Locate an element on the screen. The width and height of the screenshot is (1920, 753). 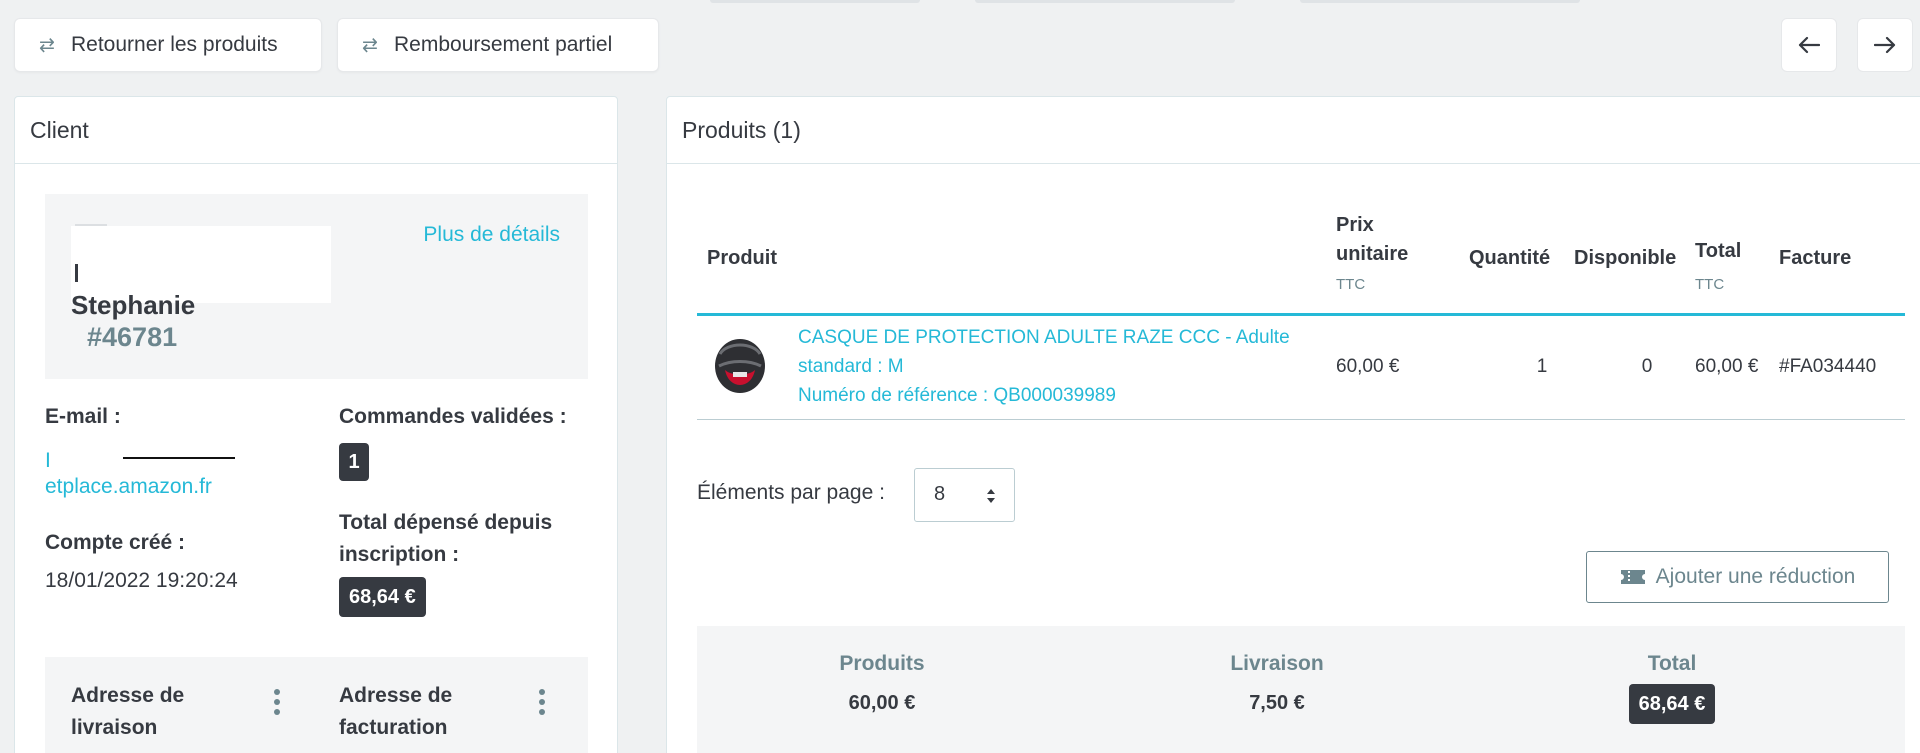
customer-name: Stephanie is located at coordinates (133, 305).